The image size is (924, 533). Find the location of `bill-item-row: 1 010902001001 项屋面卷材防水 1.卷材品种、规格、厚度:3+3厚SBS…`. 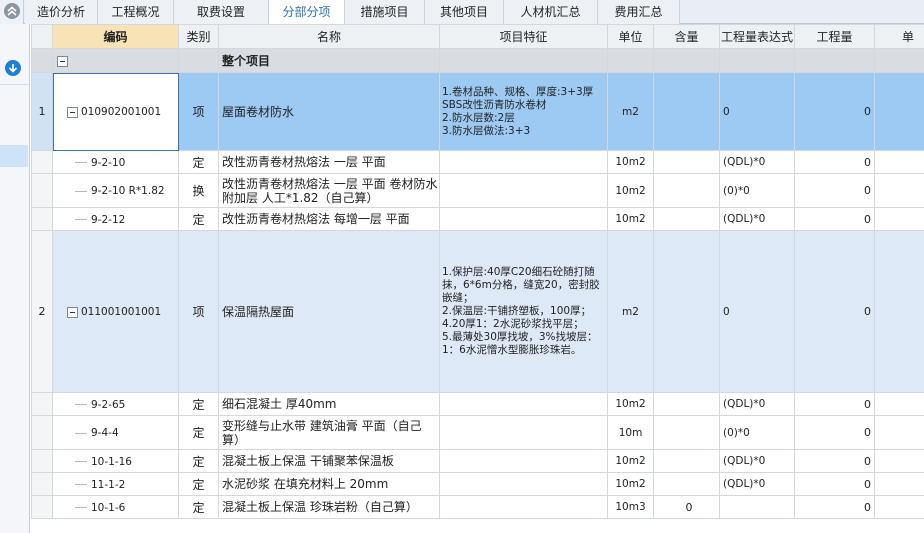

bill-item-row: 1 010902001001 项屋面卷材防水 1.卷材品种、规格、厚度:3+3厚SBS… is located at coordinates (477, 111).